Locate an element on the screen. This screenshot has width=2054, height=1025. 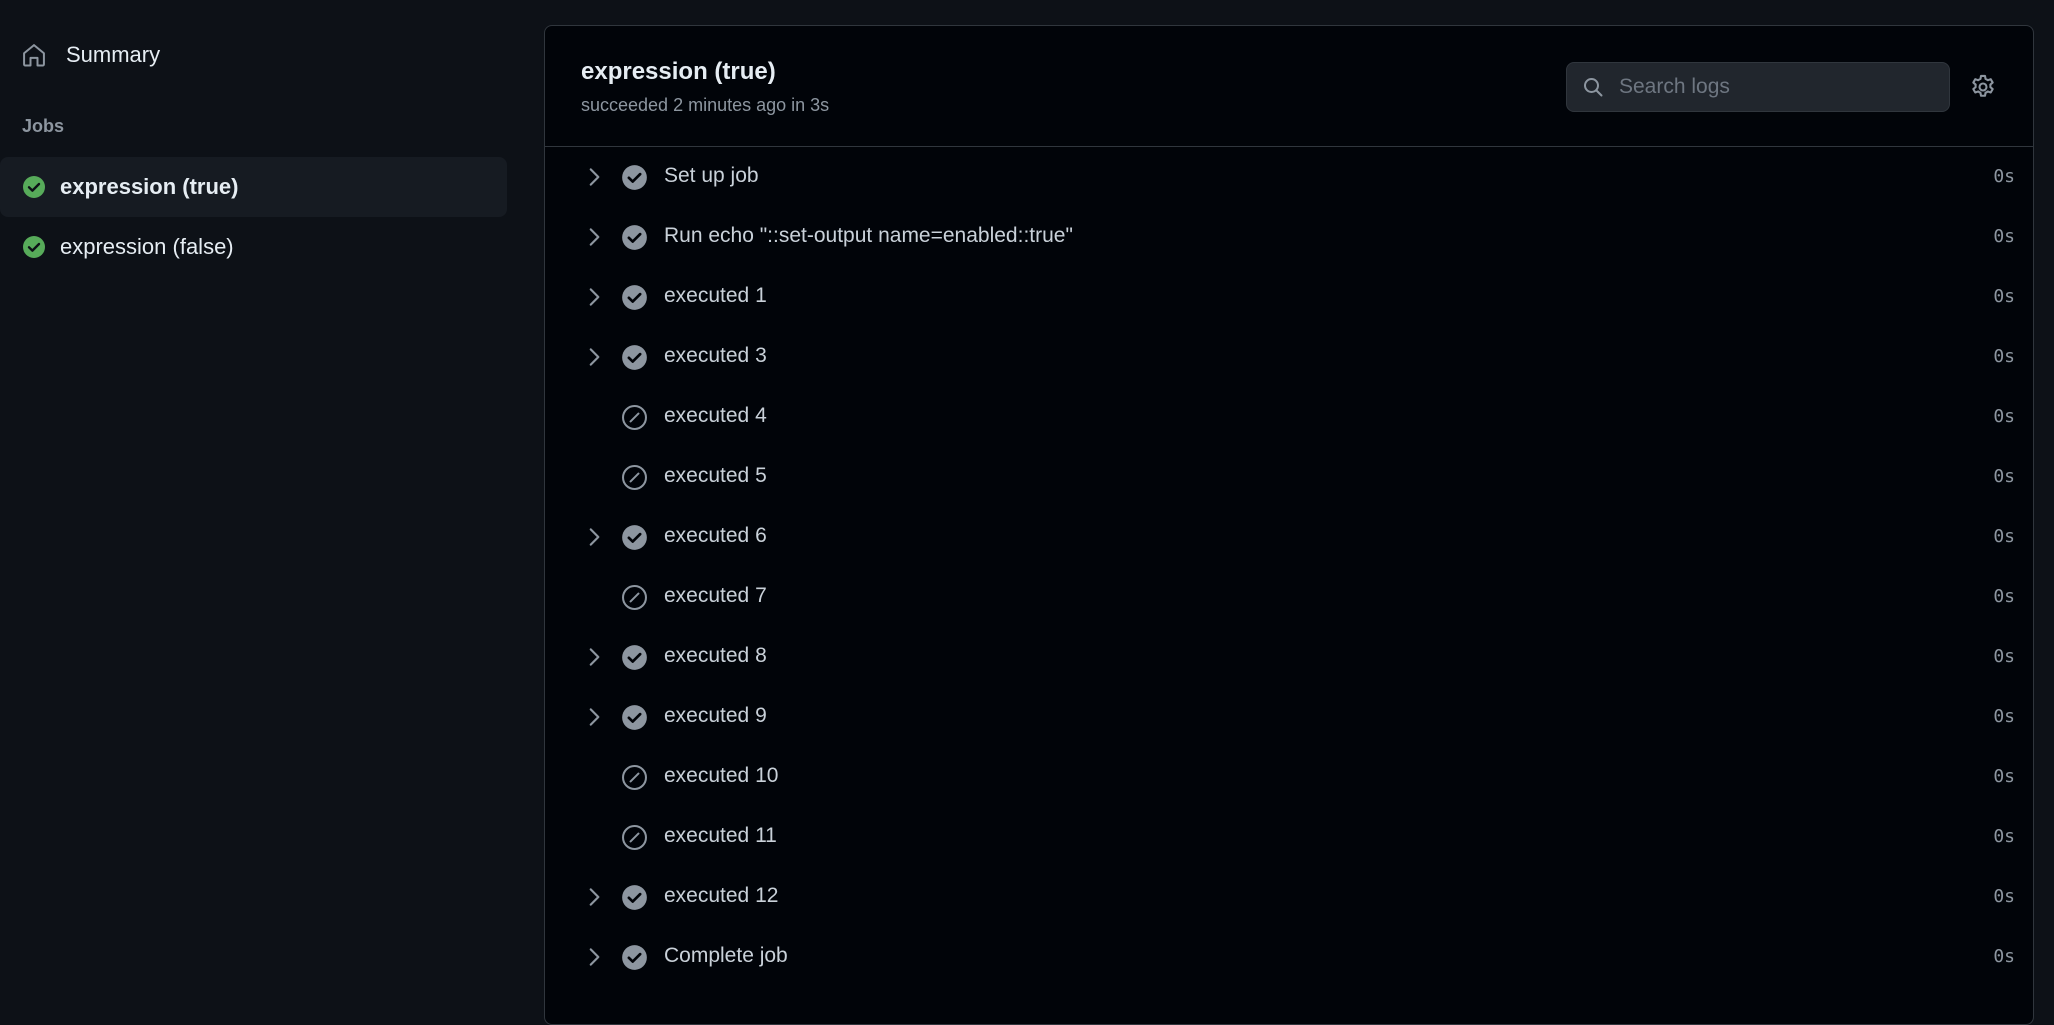
step-name: executed 1 is located at coordinates (715, 295).